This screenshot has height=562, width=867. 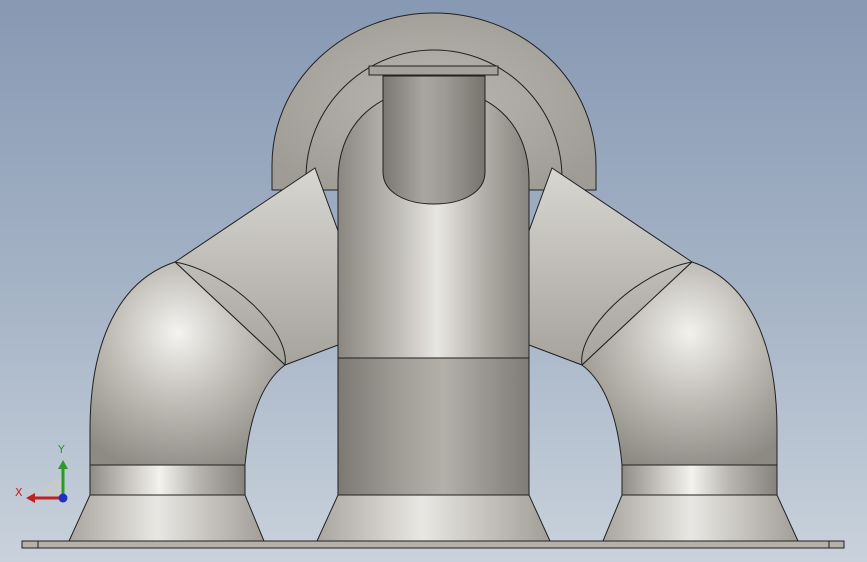 What do you see at coordinates (434, 140) in the screenshot?
I see `top-outlet-pipe` at bounding box center [434, 140].